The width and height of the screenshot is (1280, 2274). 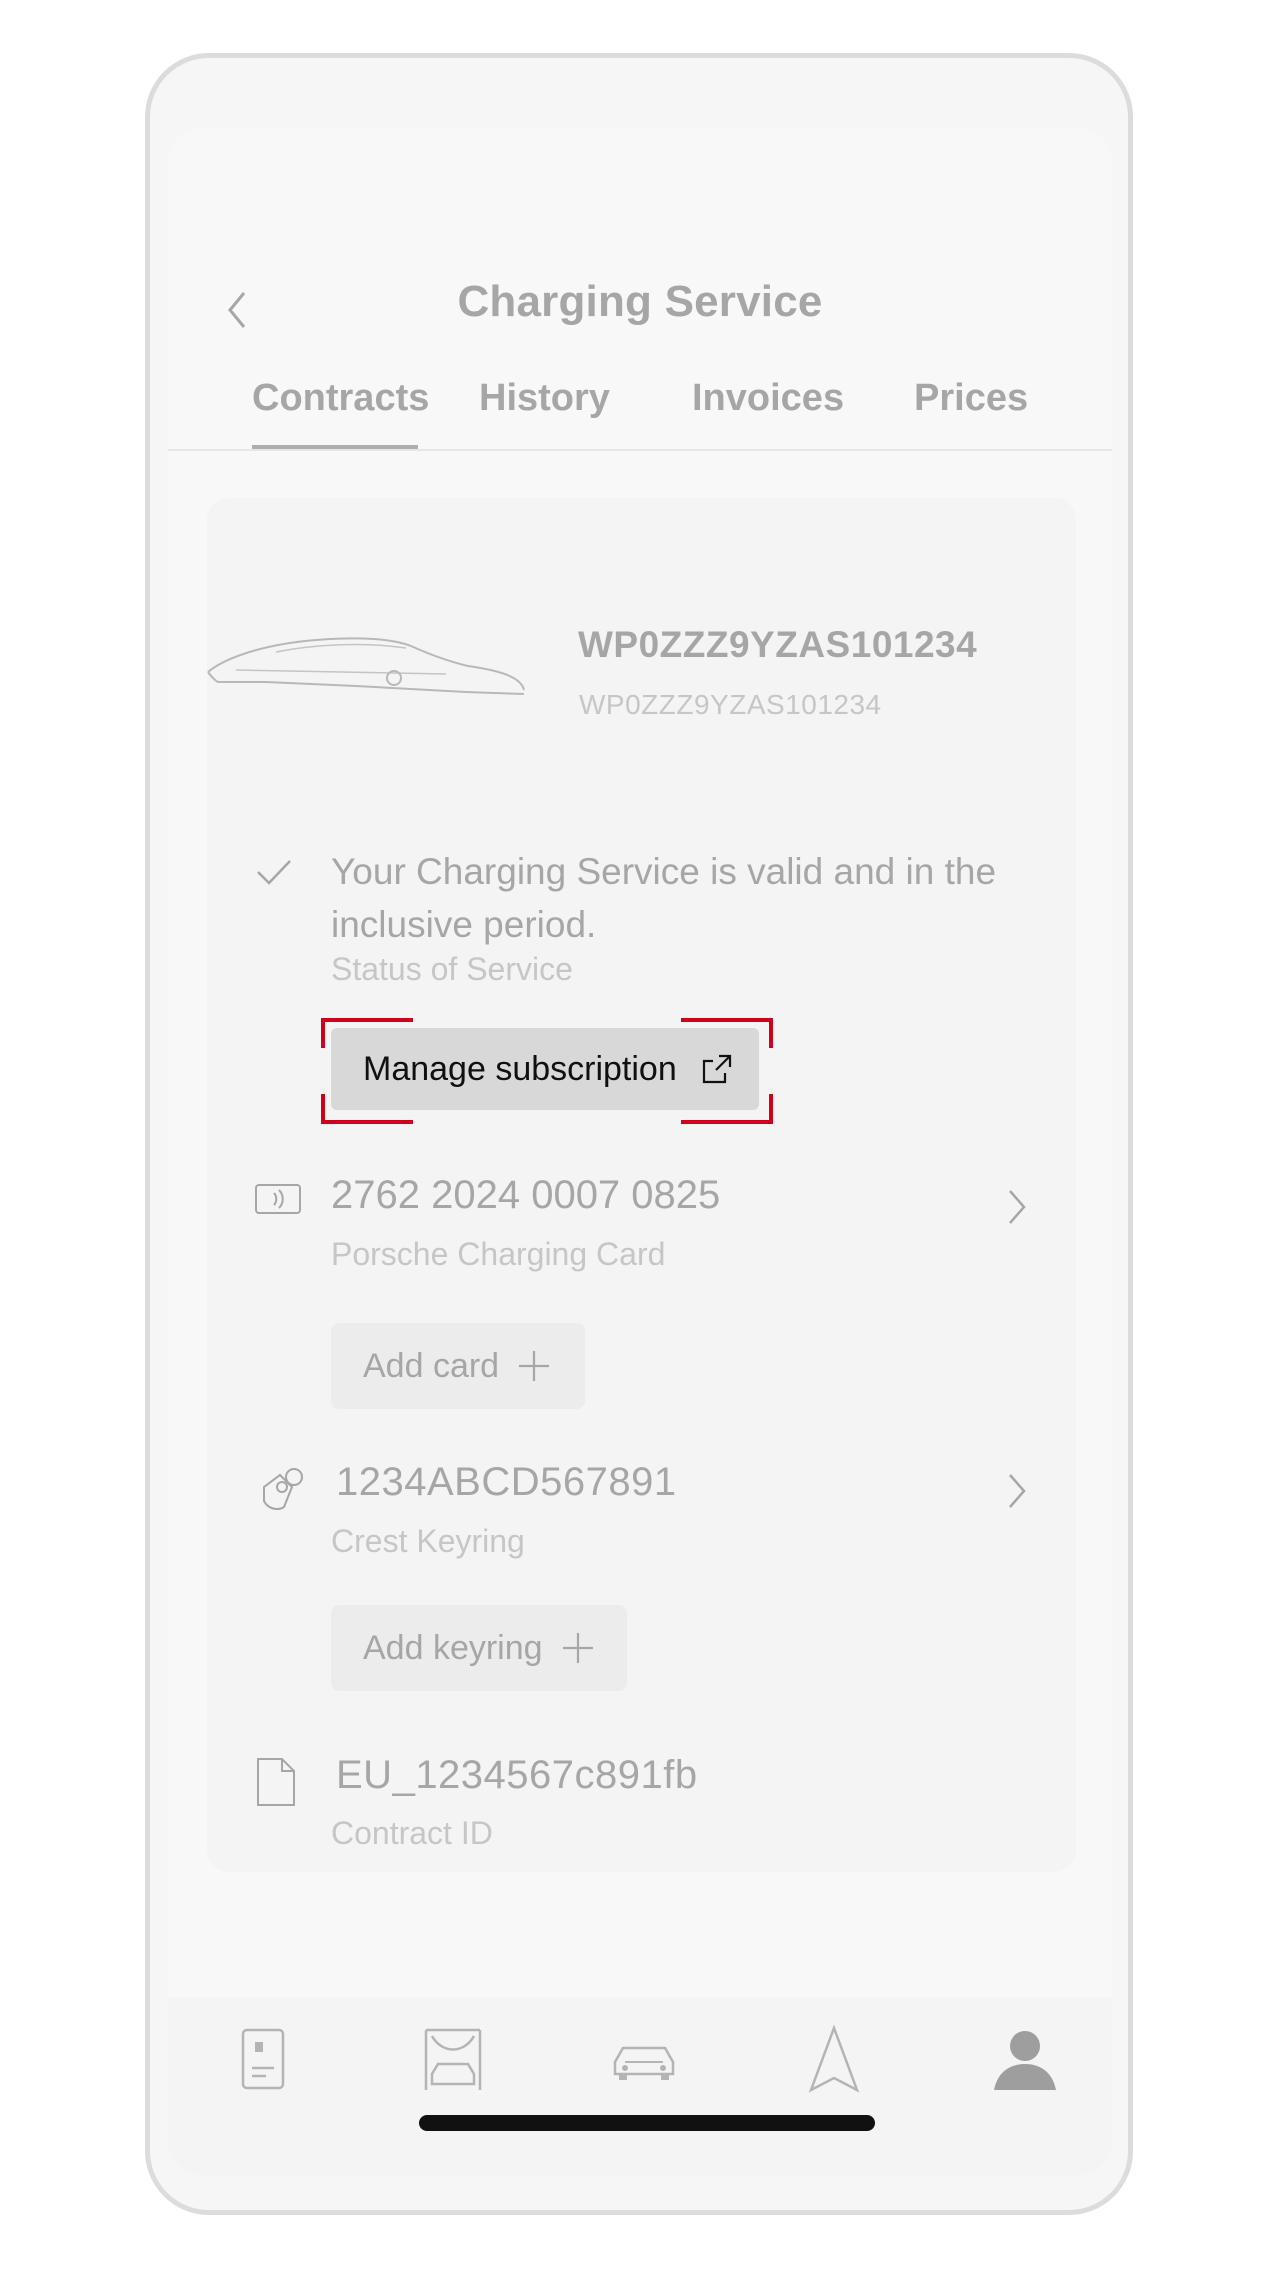 What do you see at coordinates (367, 1033) in the screenshot?
I see `highlight-corner-top-left` at bounding box center [367, 1033].